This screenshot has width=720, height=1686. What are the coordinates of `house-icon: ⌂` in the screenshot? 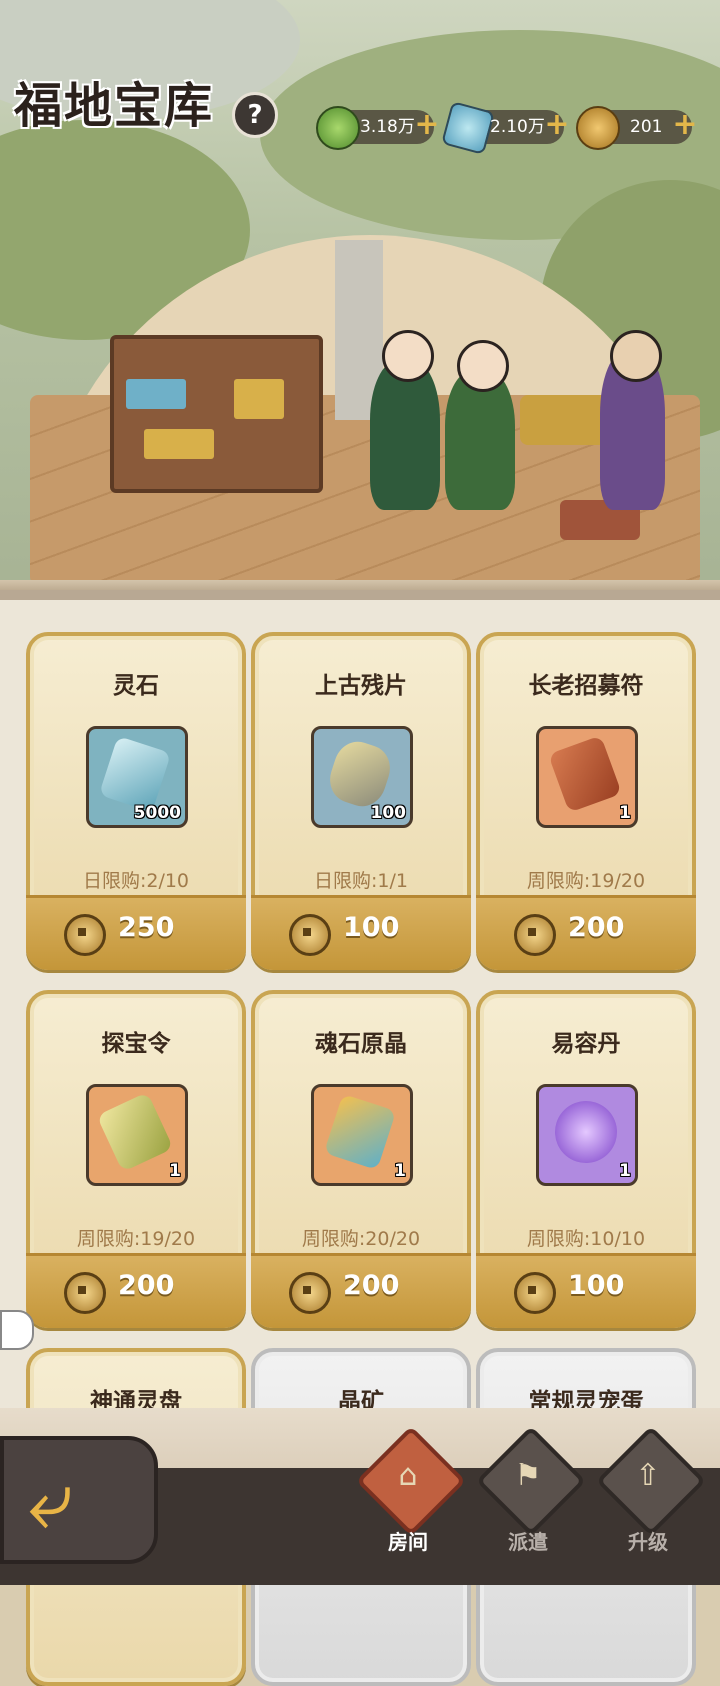 It's located at (408, 1475).